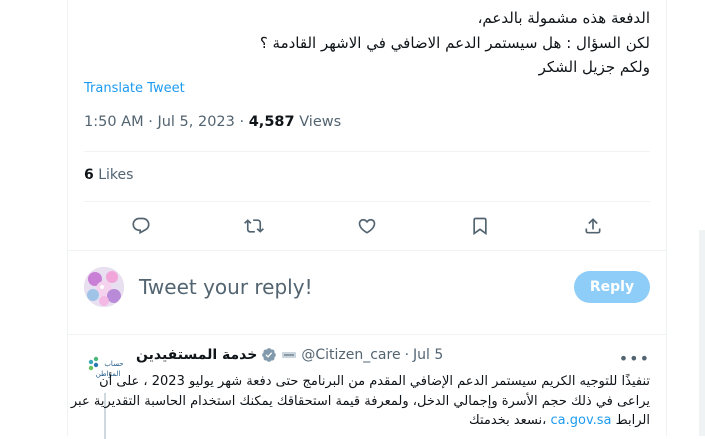 This screenshot has width=705, height=439. I want to click on reply-tweet-header: خدمة المستفيدين @Citizen_care · Jul 5, so click(289, 355).